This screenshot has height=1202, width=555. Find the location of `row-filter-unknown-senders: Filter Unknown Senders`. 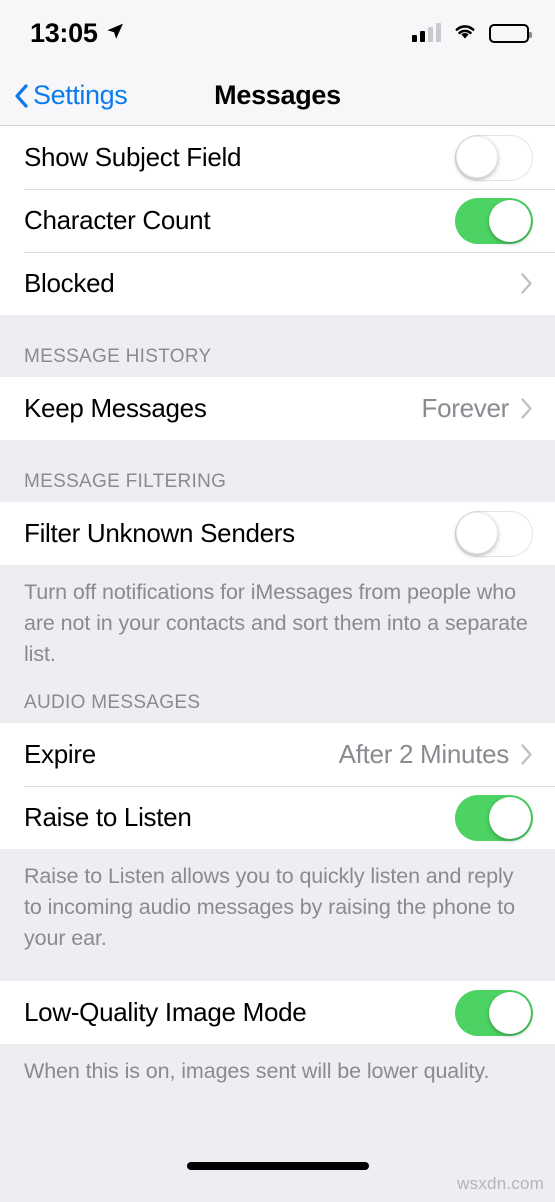

row-filter-unknown-senders: Filter Unknown Senders is located at coordinates (277, 533).